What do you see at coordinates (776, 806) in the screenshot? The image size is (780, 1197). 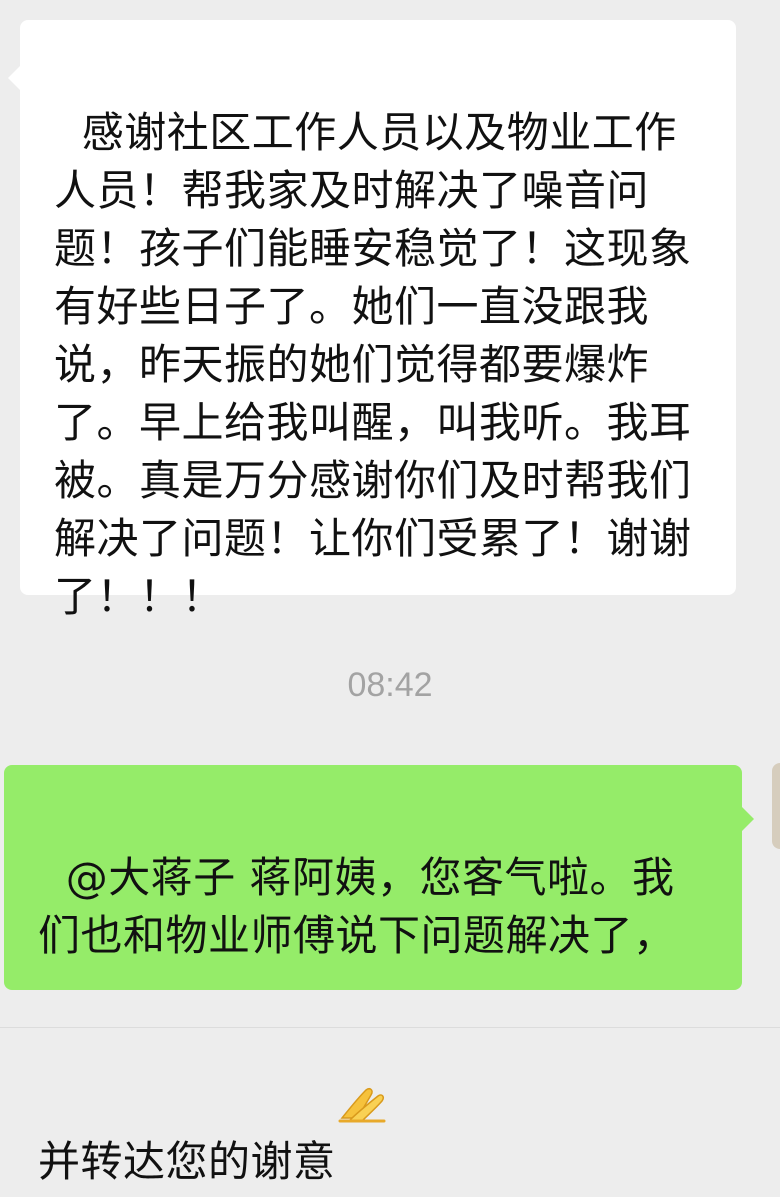 I see `avatar` at bounding box center [776, 806].